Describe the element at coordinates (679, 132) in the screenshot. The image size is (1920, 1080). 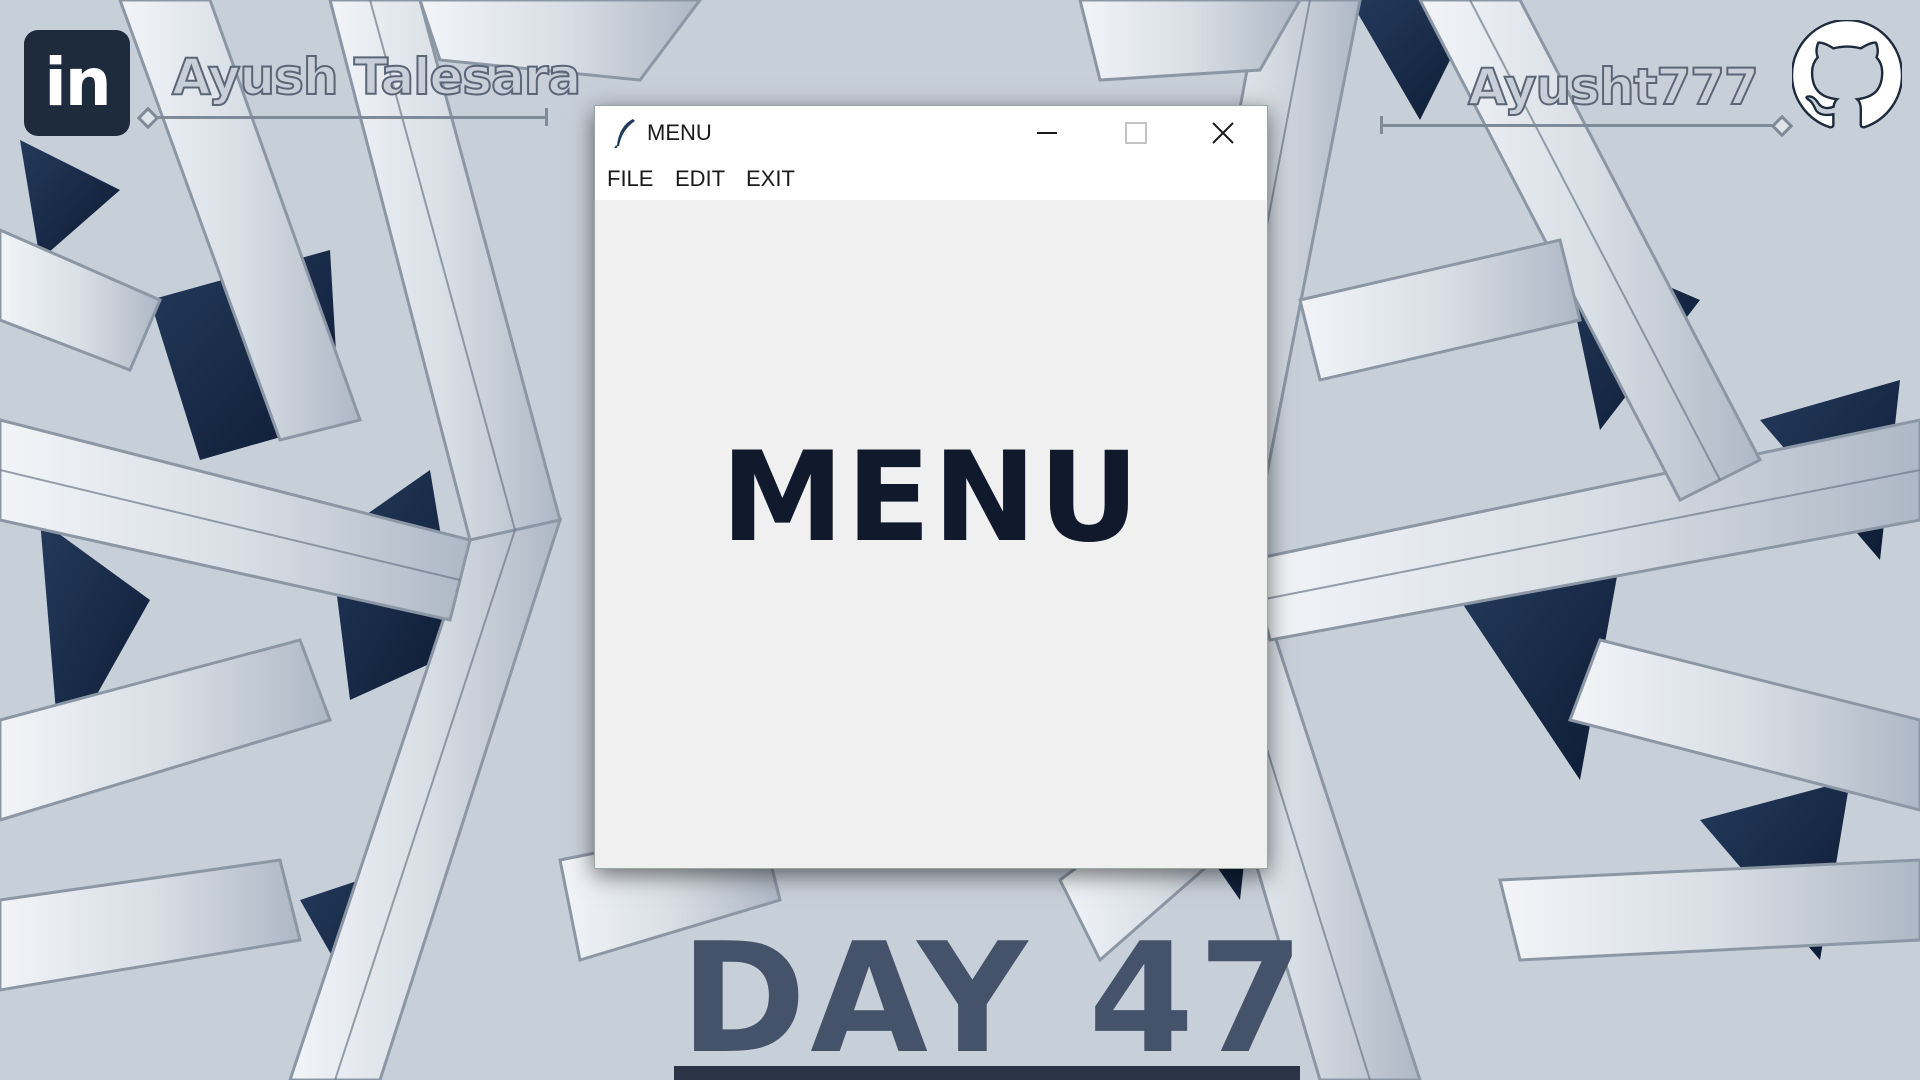
I see `window-title: MENU` at that location.